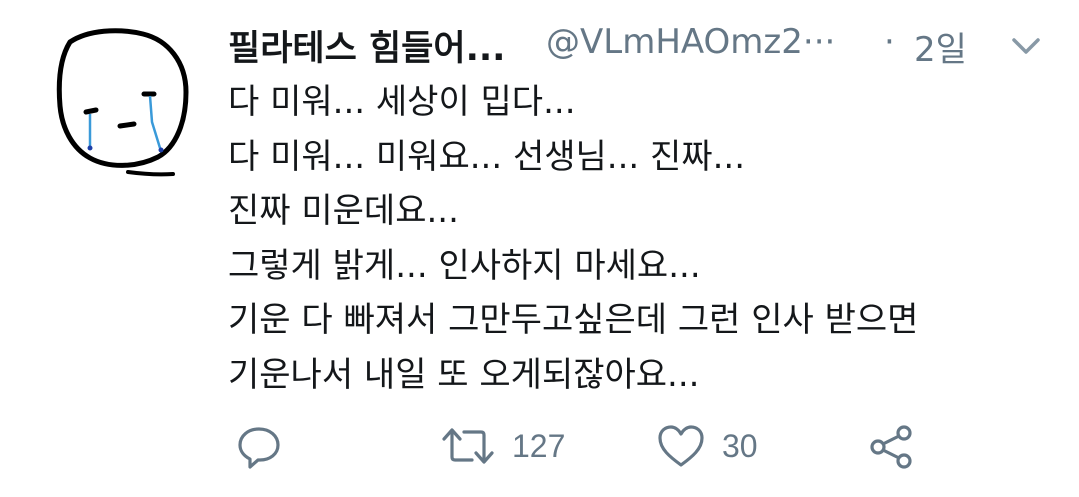 This screenshot has width=1079, height=497. Describe the element at coordinates (690, 42) in the screenshot. I see `user-handle: @VLmHAOmz2···` at that location.